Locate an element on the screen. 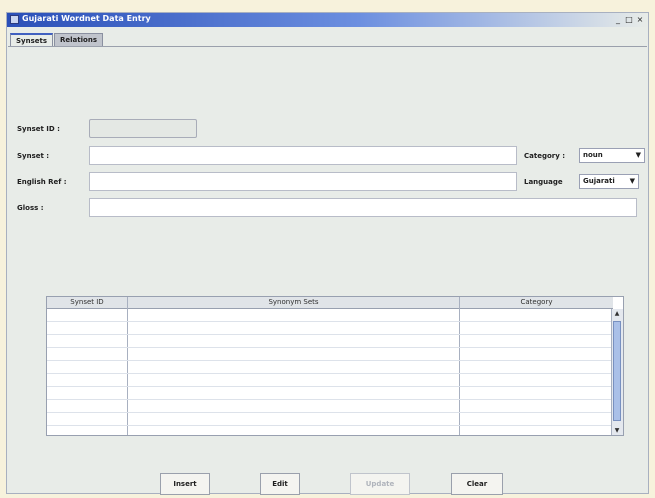 This screenshot has height=498, width=655. english-ref-field is located at coordinates (303, 181).